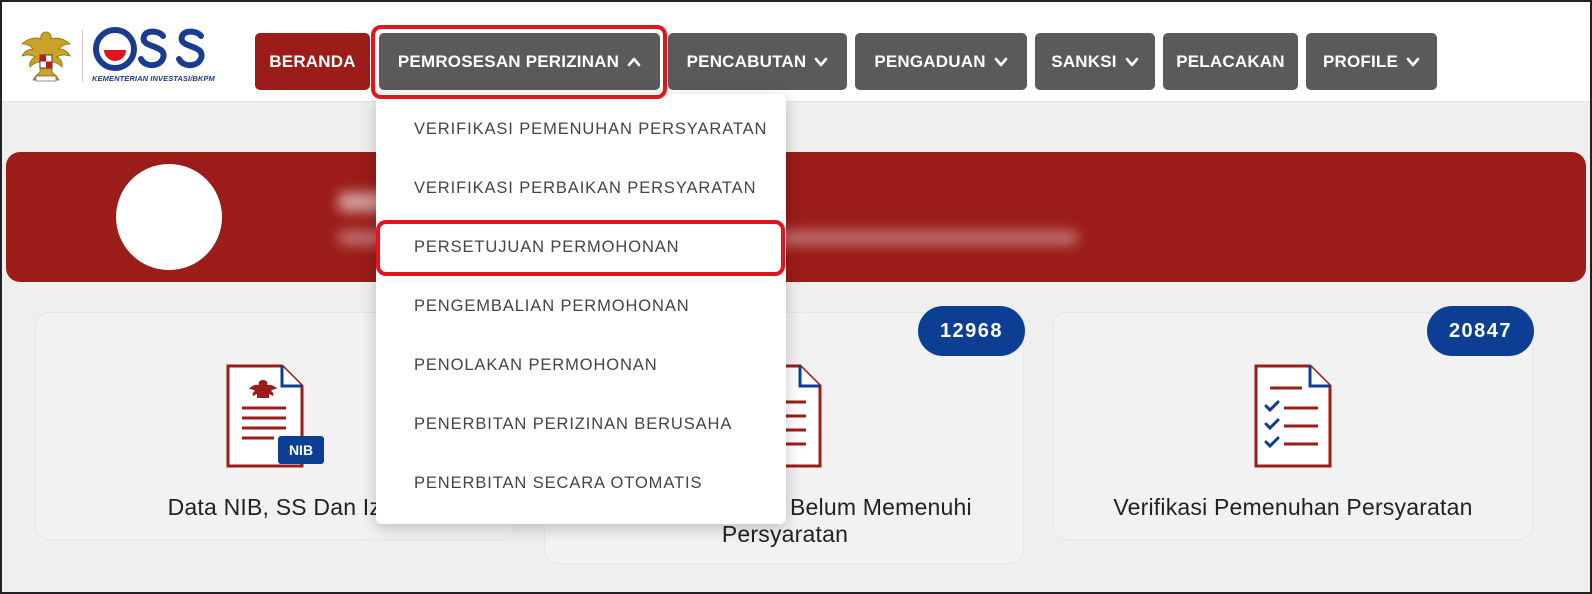  I want to click on logo-divider, so click(82, 56).